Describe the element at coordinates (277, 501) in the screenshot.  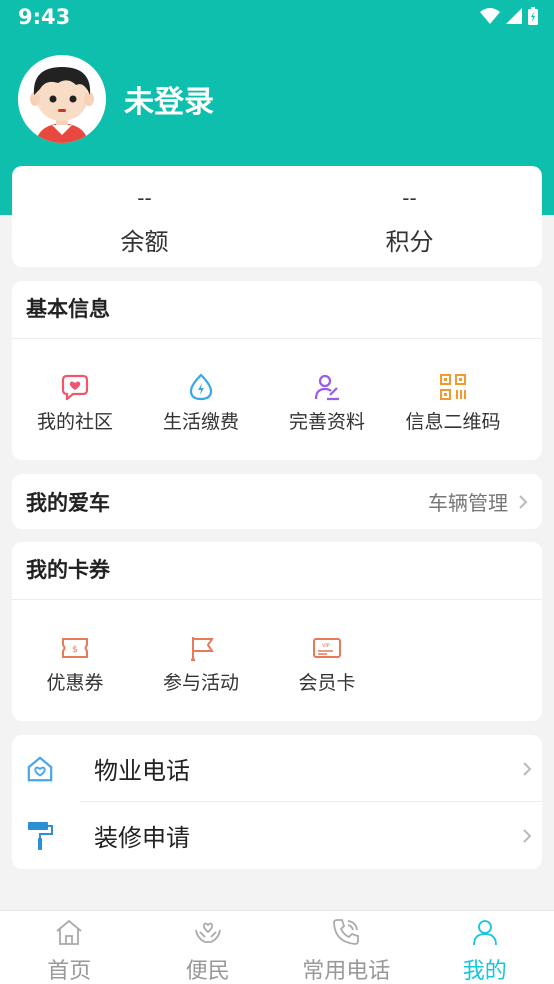
I see `my-car-row: 我的爱车 车辆管理` at that location.